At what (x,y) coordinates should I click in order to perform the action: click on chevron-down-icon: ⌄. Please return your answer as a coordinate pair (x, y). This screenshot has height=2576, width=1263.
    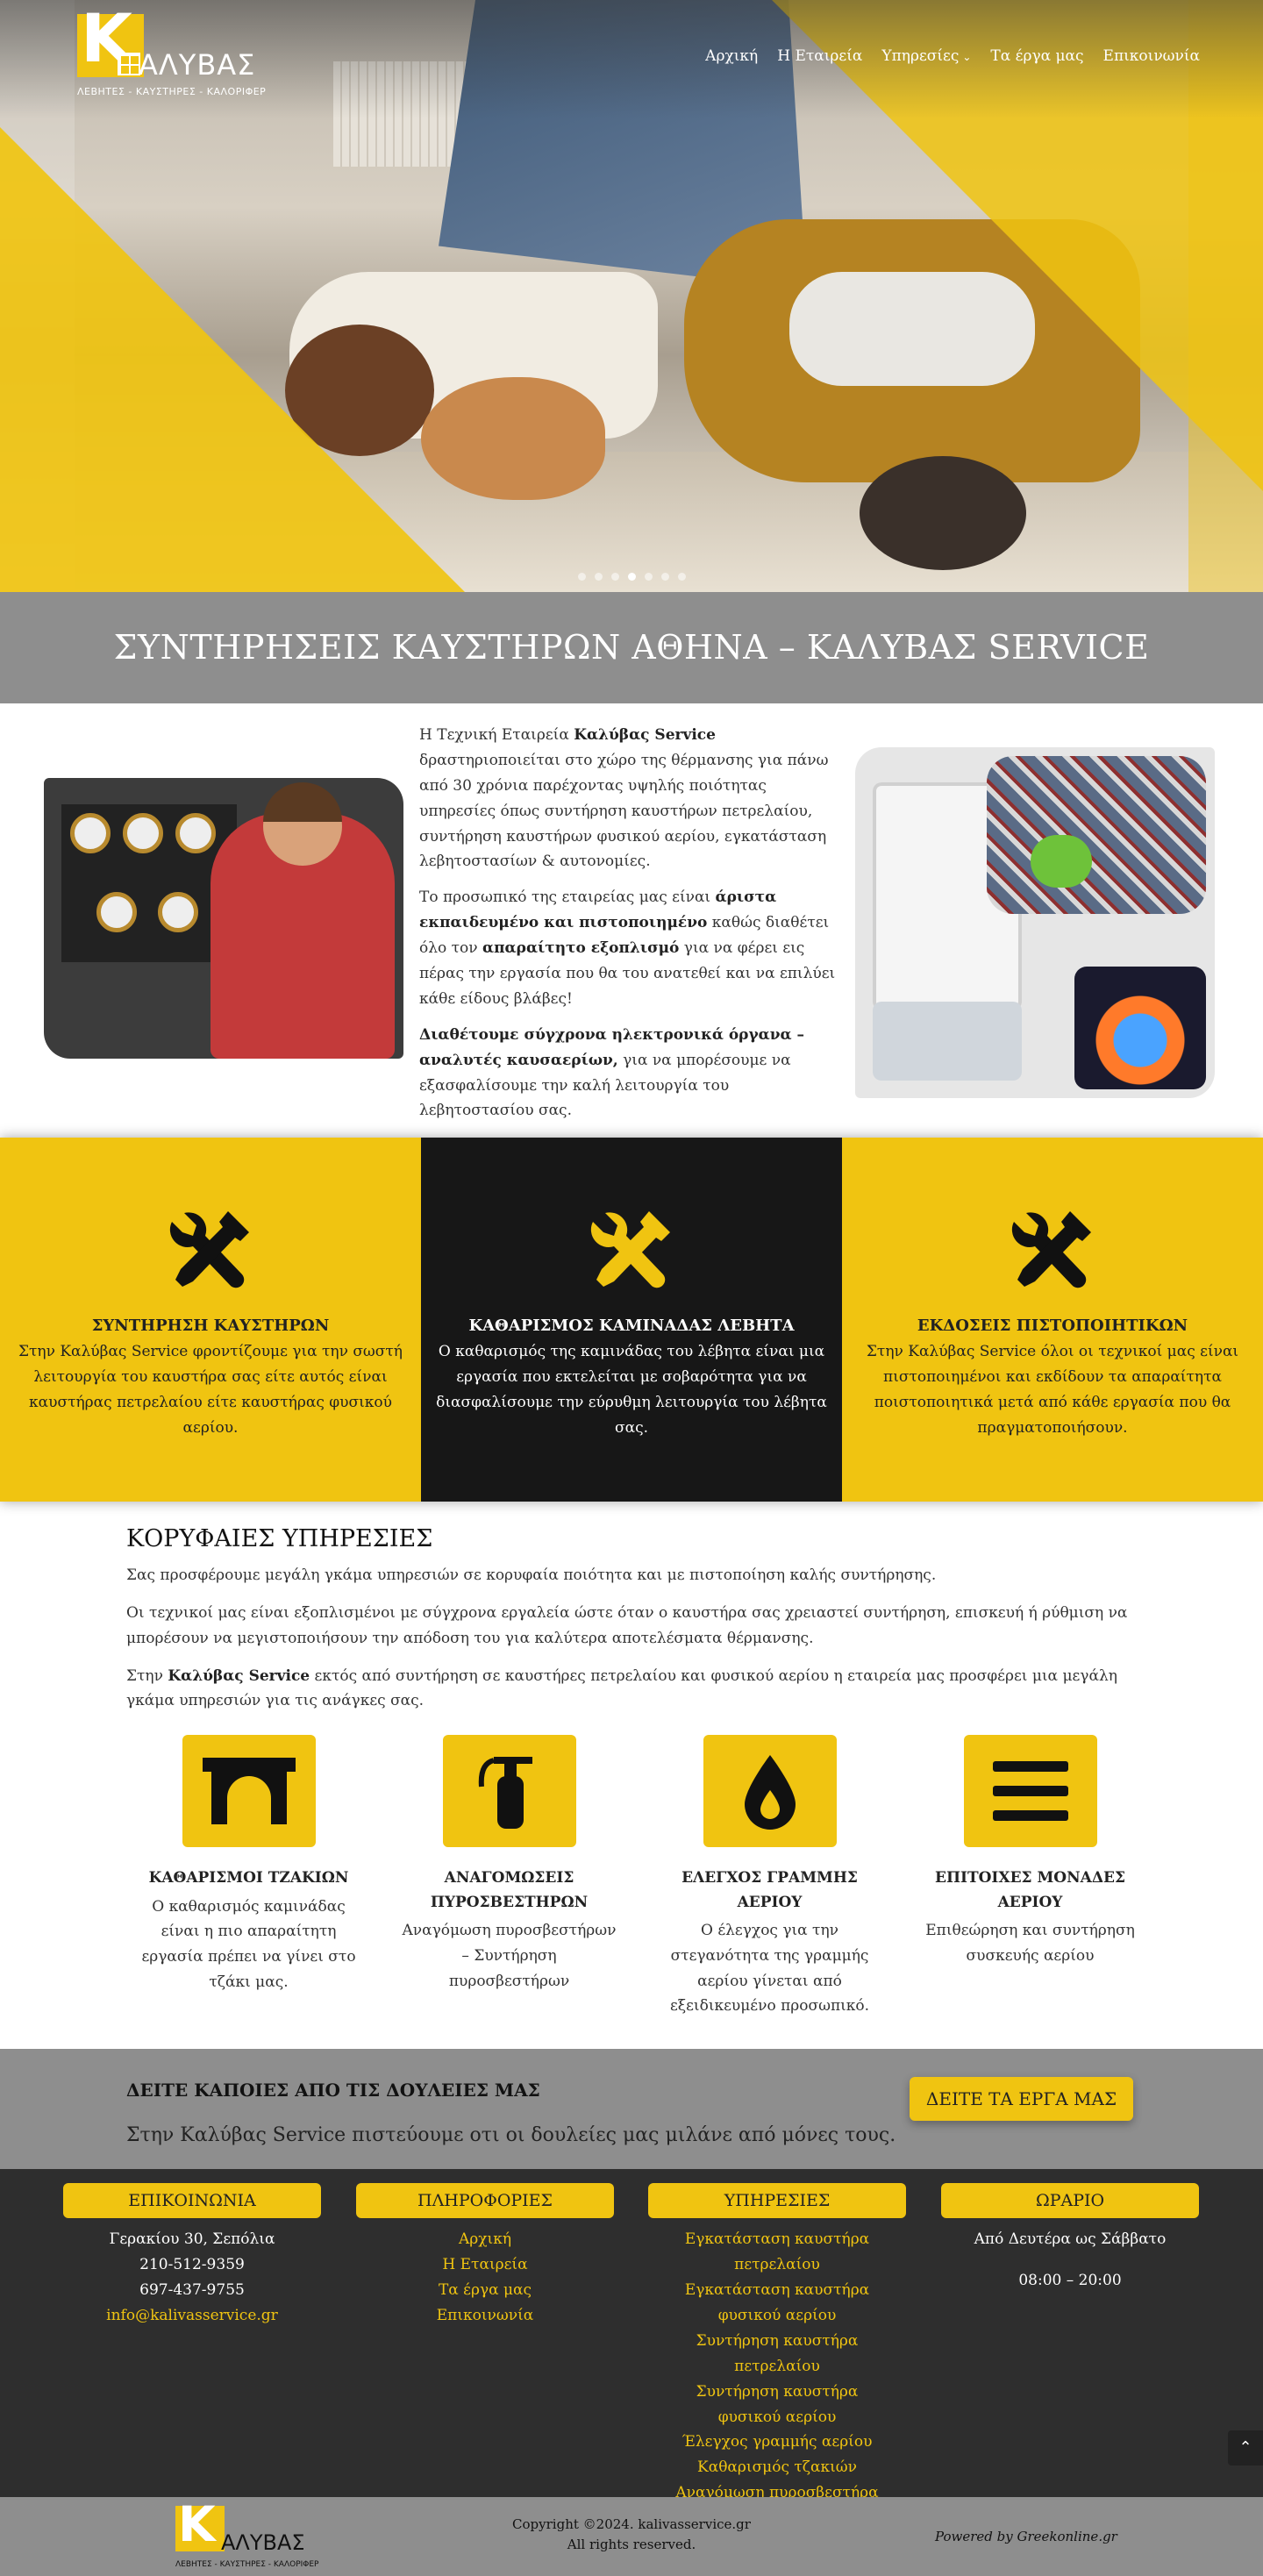
    Looking at the image, I should click on (967, 57).